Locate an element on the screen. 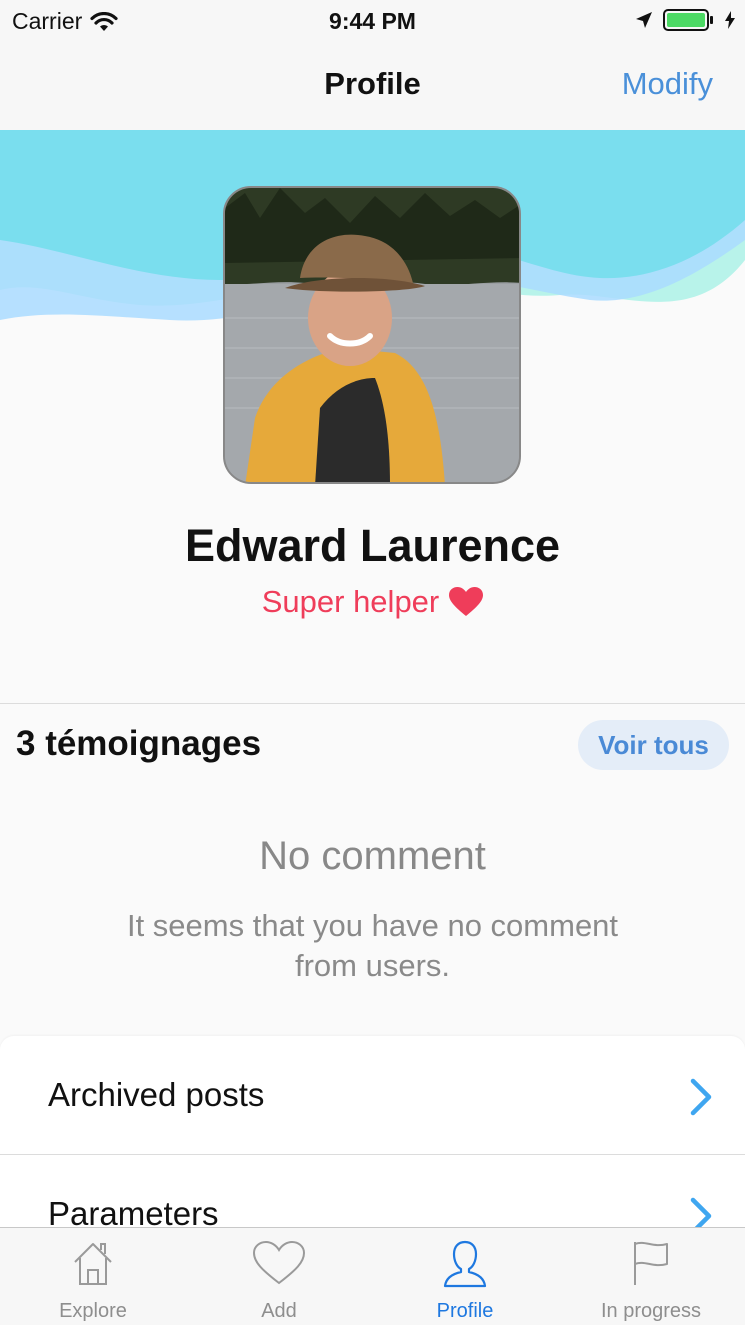 The width and height of the screenshot is (745, 1325). tab-label: Explore is located at coordinates (93, 1311).